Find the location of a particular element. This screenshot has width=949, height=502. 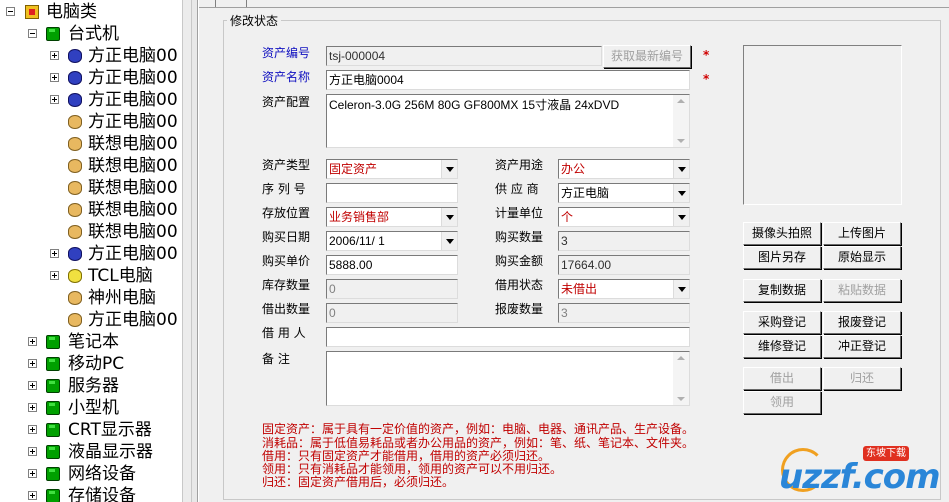

return-button: 归还 is located at coordinates (862, 378).